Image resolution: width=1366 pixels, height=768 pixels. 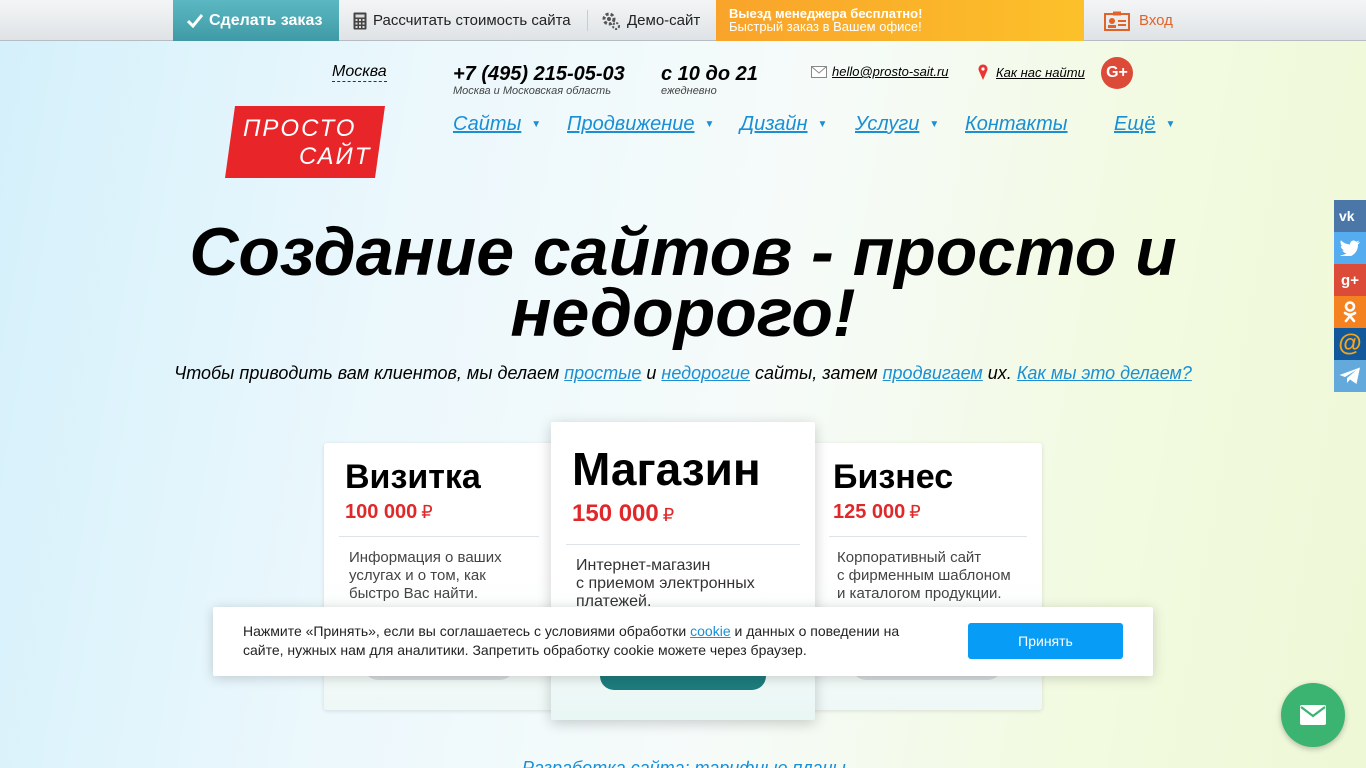 I want to click on link-simple: простые, so click(x=602, y=373).